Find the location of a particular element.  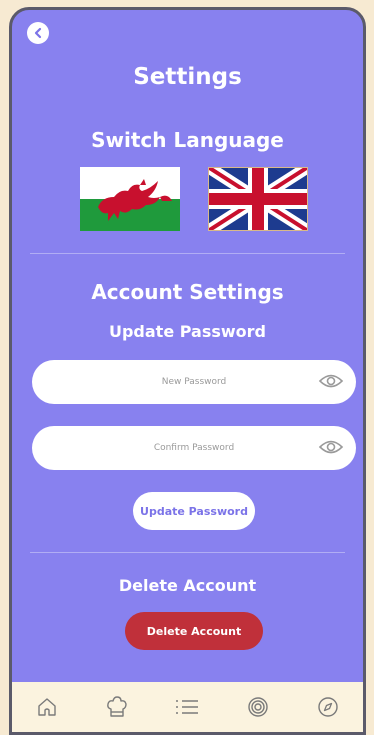

tab-target is located at coordinates (258, 707).